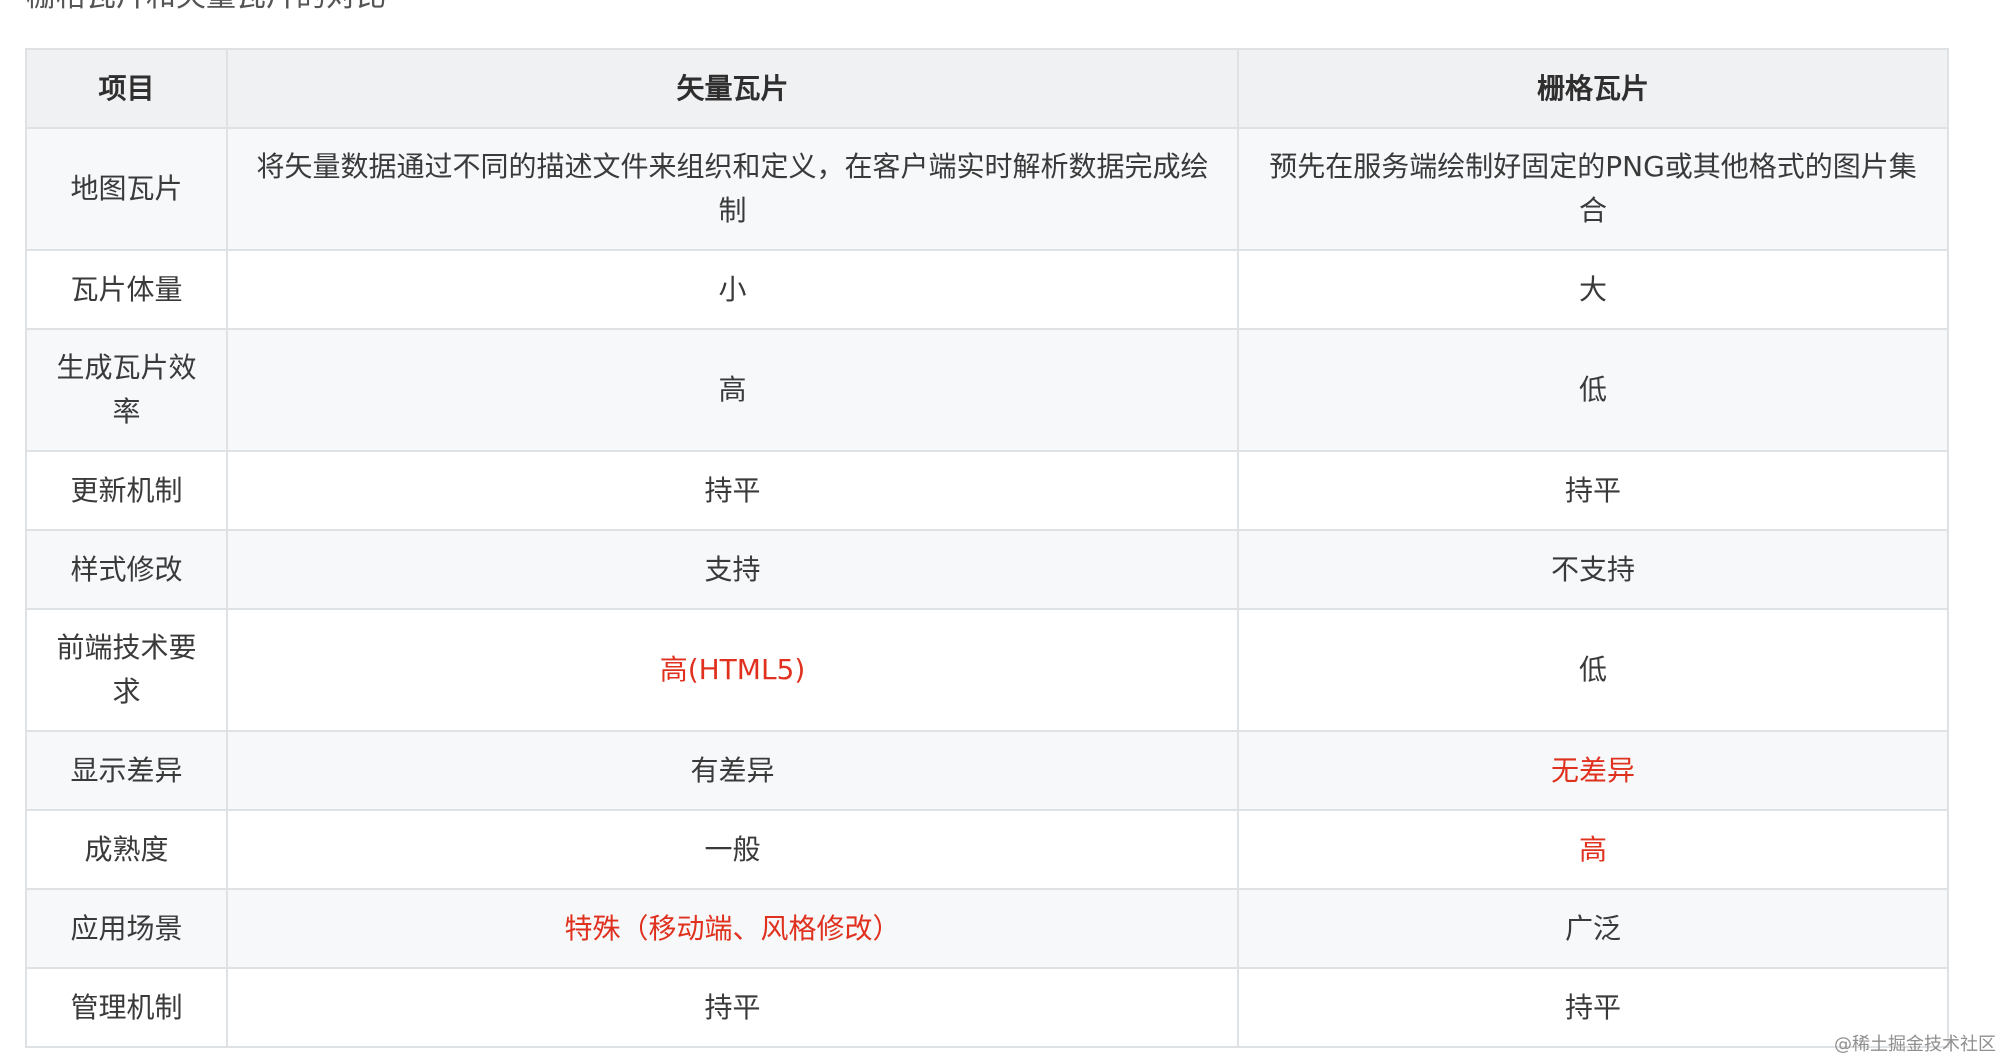  What do you see at coordinates (732, 928) in the screenshot?
I see `vector-cell-highlight: 特殊（移动端、风格修改）` at bounding box center [732, 928].